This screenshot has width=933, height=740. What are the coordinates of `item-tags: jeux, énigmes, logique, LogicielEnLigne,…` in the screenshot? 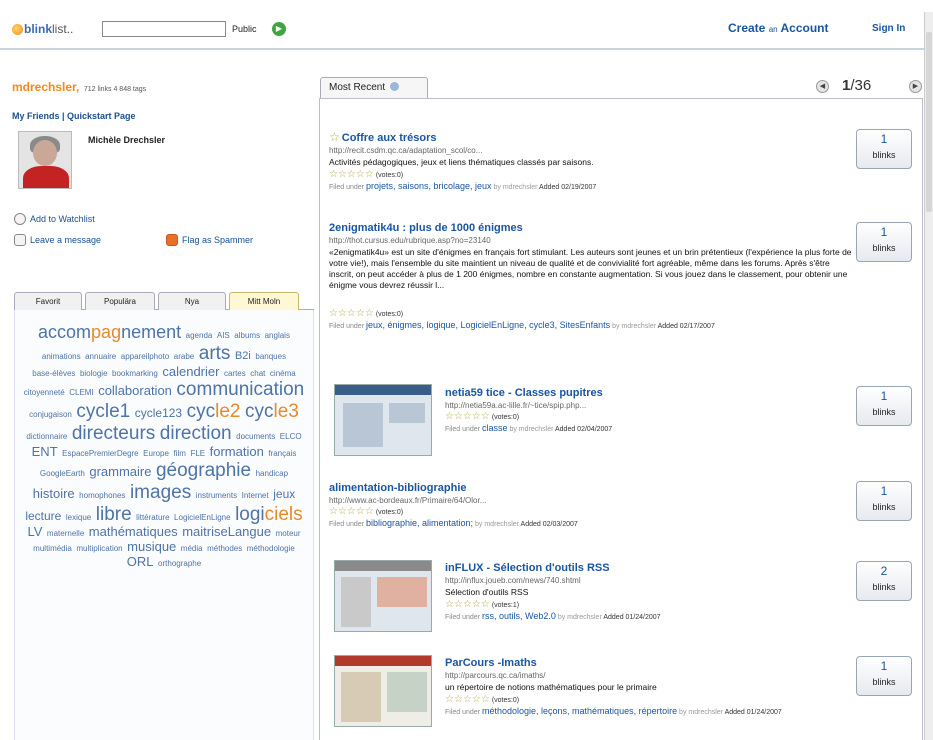 It's located at (488, 325).